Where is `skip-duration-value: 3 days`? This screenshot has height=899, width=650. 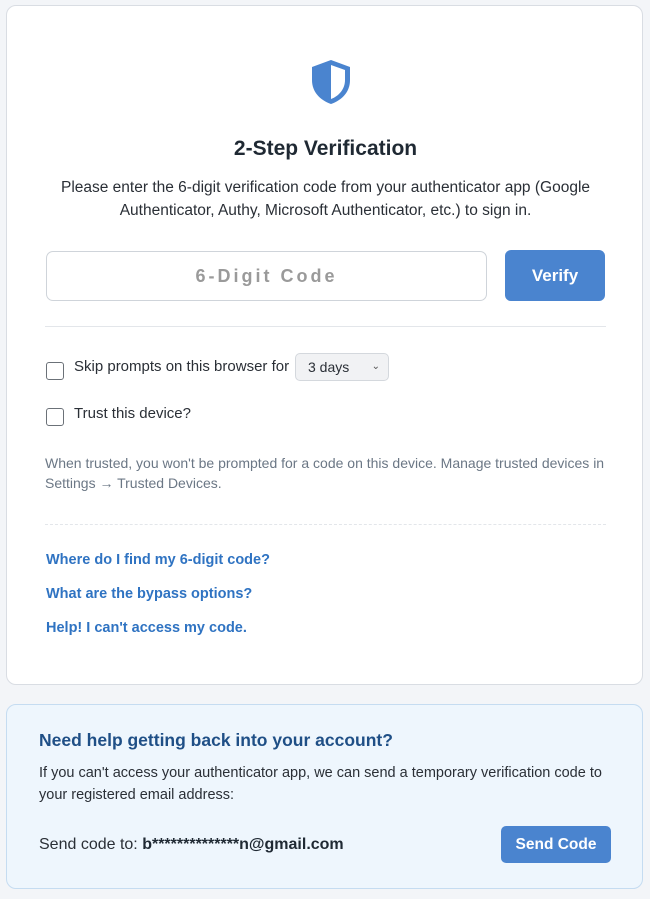 skip-duration-value: 3 days is located at coordinates (329, 367).